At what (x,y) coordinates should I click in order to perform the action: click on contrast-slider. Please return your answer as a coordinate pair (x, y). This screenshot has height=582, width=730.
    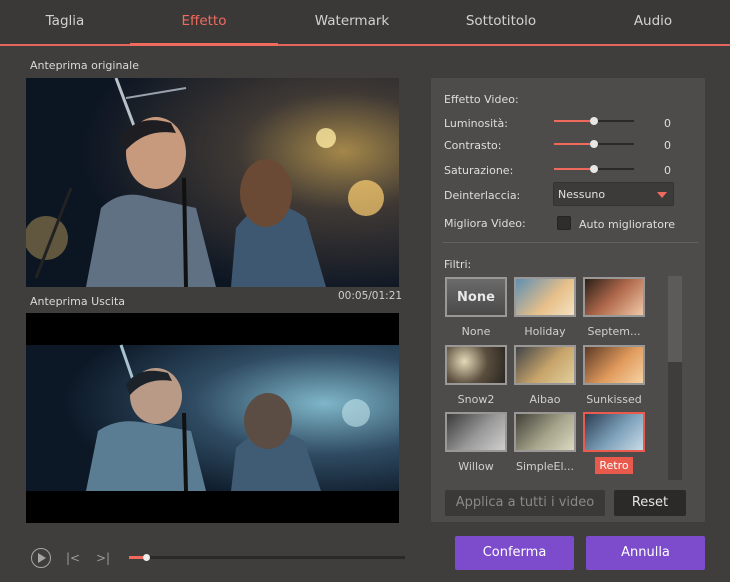
    Looking at the image, I should click on (594, 144).